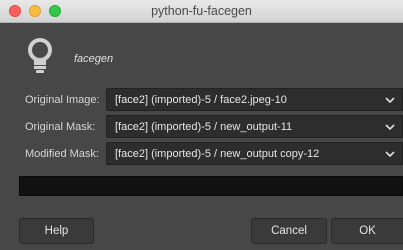 This screenshot has width=403, height=250. I want to click on plugin-name: facegen, so click(94, 59).